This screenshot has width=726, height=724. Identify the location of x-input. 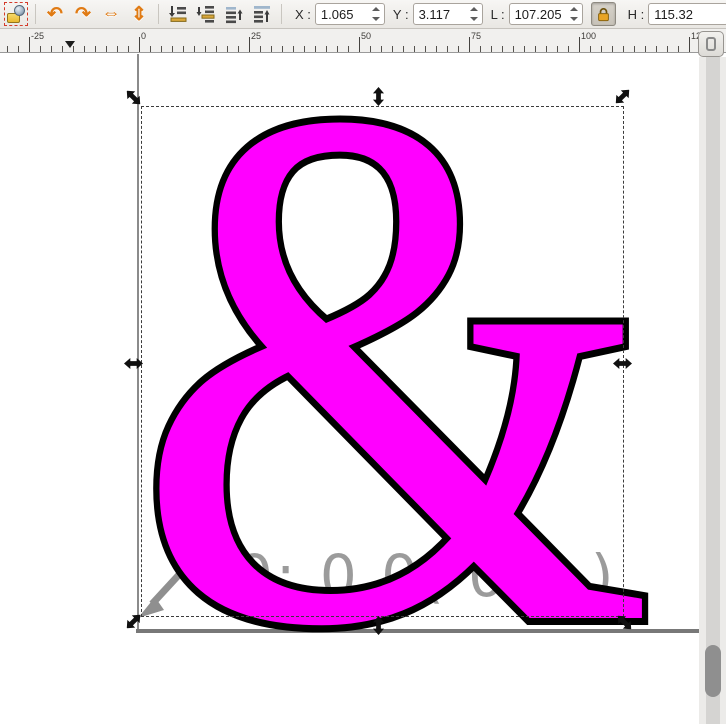
(341, 14).